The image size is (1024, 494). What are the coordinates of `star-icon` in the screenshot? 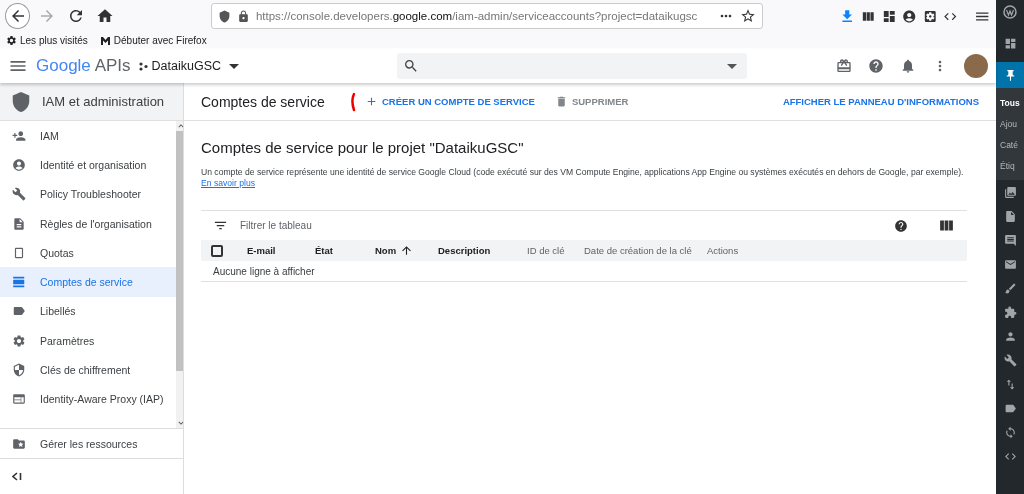 It's located at (747, 16).